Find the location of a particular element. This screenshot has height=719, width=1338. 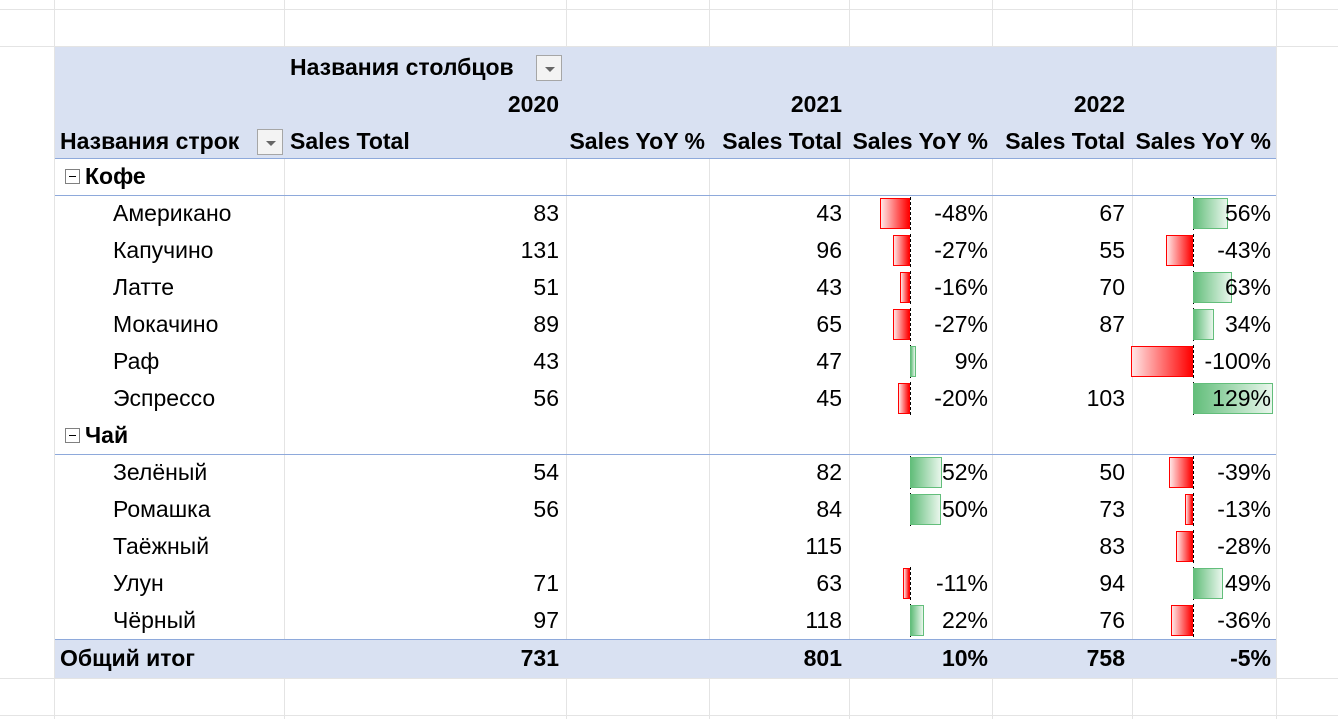

sales-2021: 84 is located at coordinates (829, 509).